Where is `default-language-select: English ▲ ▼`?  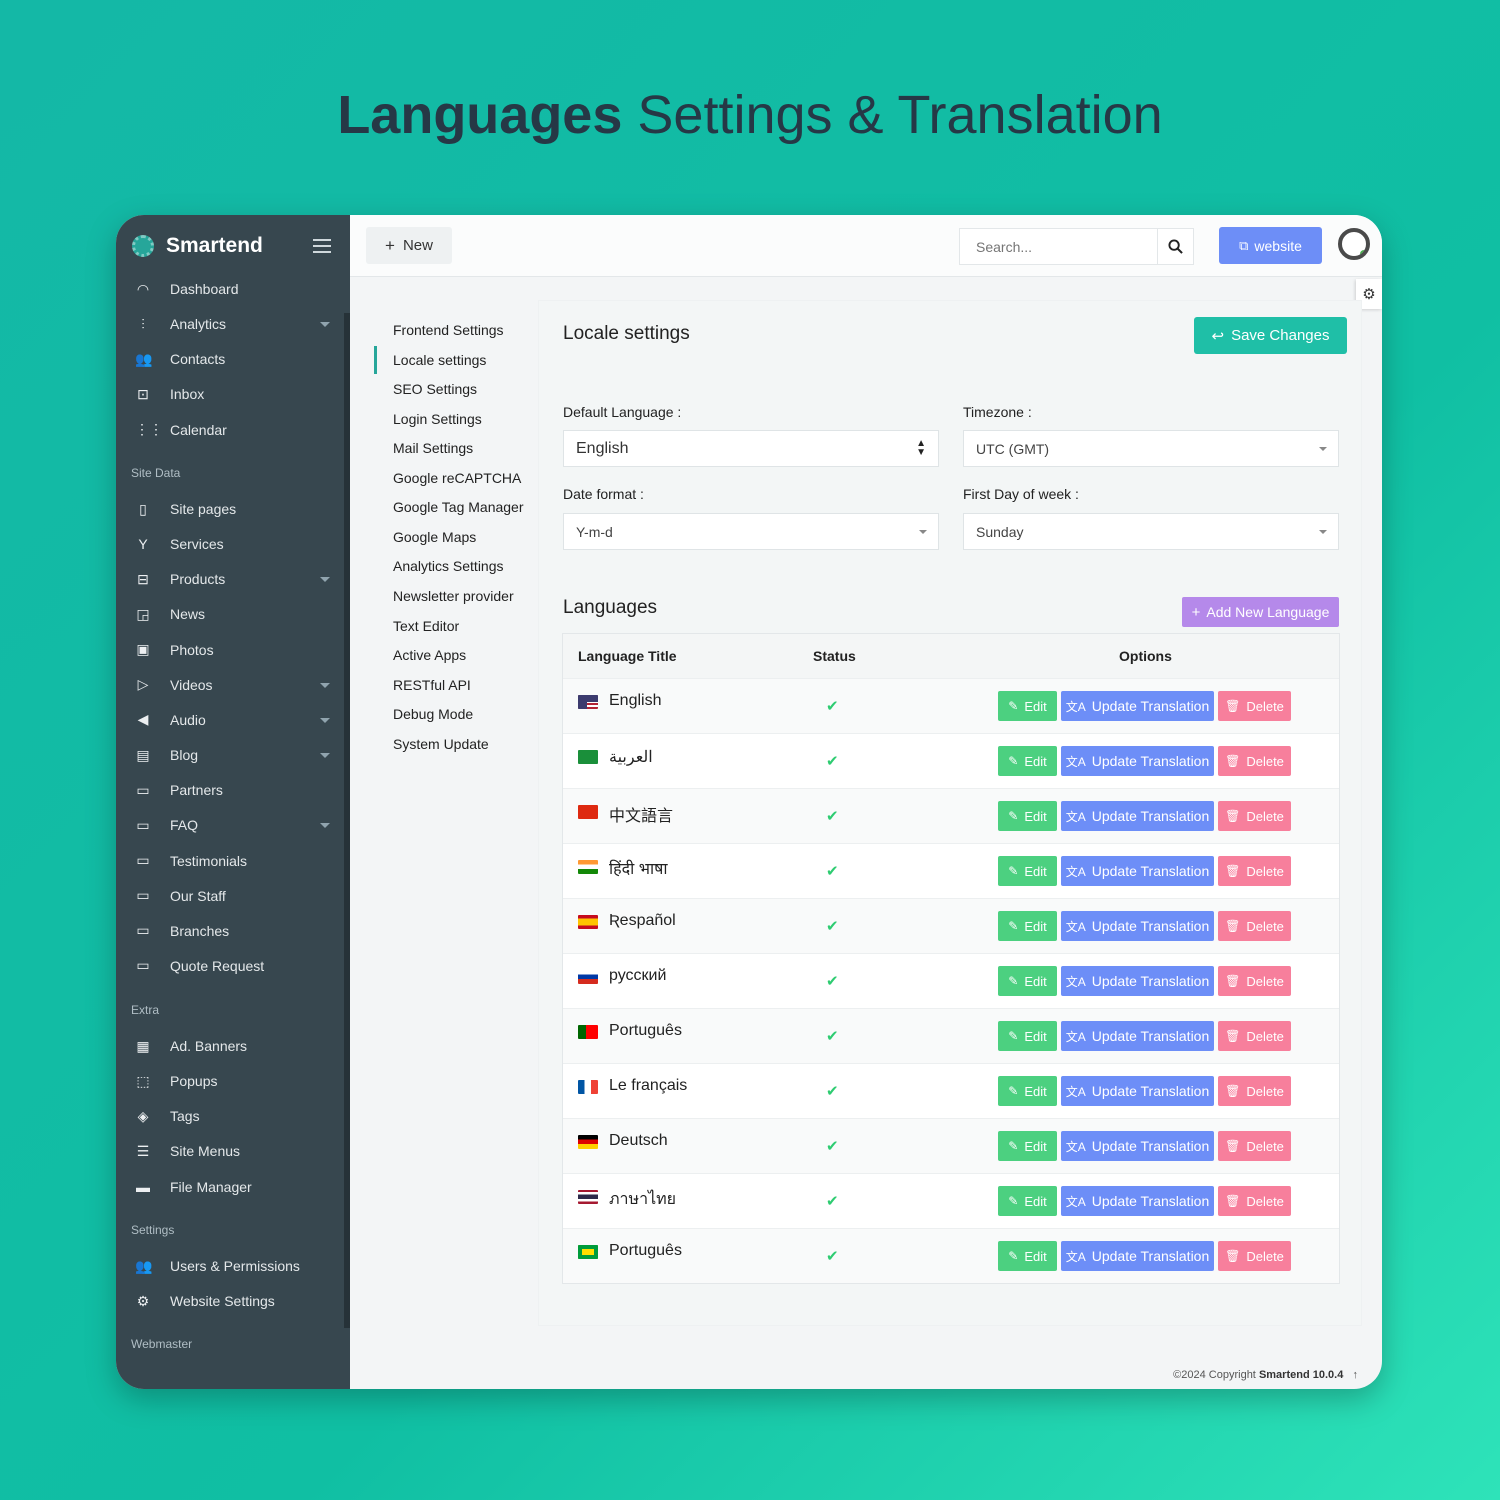 default-language-select: English ▲ ▼ is located at coordinates (751, 448).